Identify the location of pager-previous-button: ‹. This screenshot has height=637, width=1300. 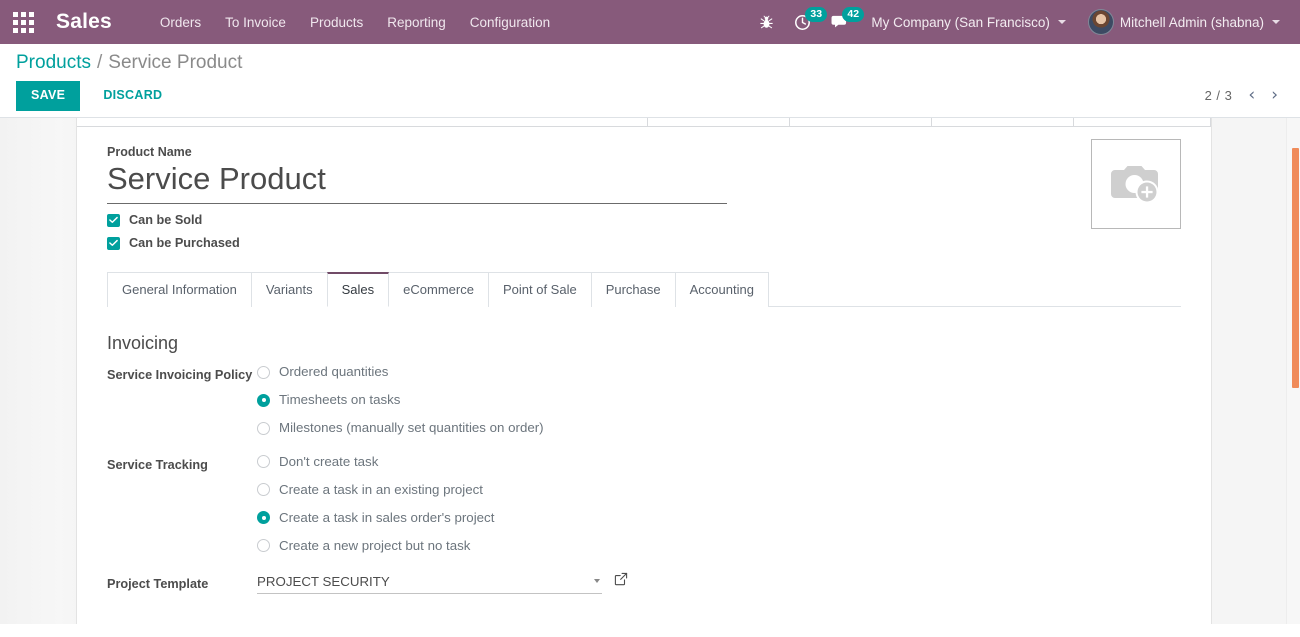
(1251, 95).